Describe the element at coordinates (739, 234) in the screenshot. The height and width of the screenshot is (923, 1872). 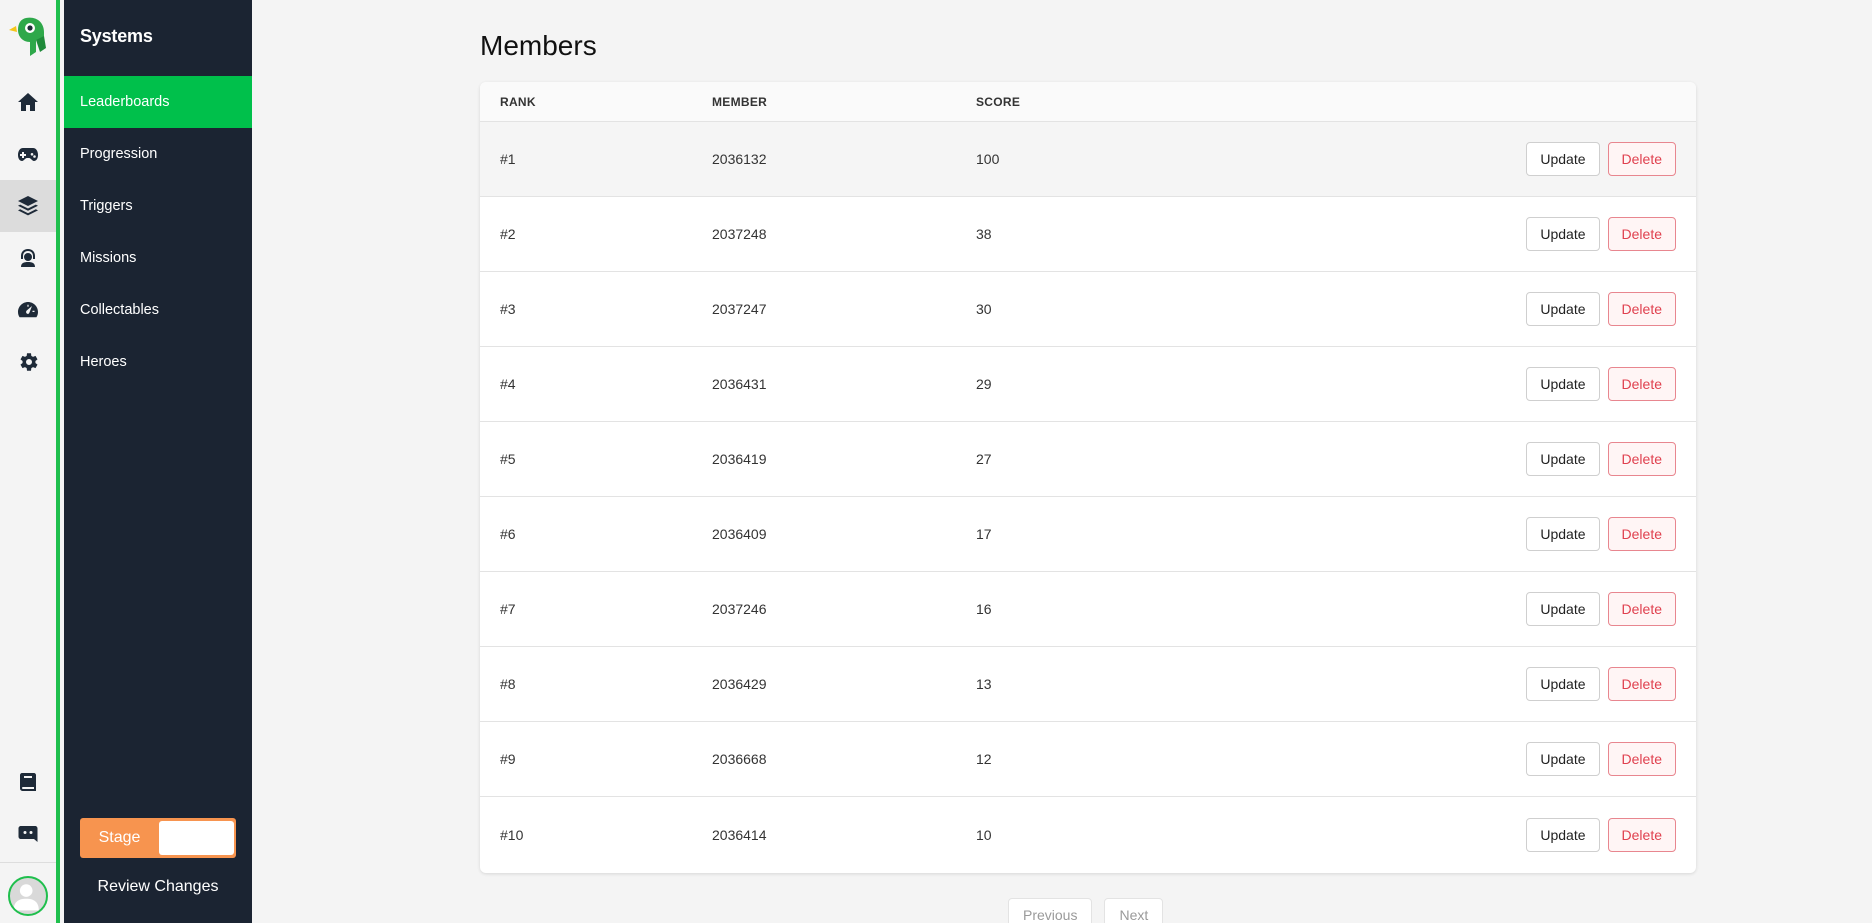
I see `member-cell: 2037248` at that location.